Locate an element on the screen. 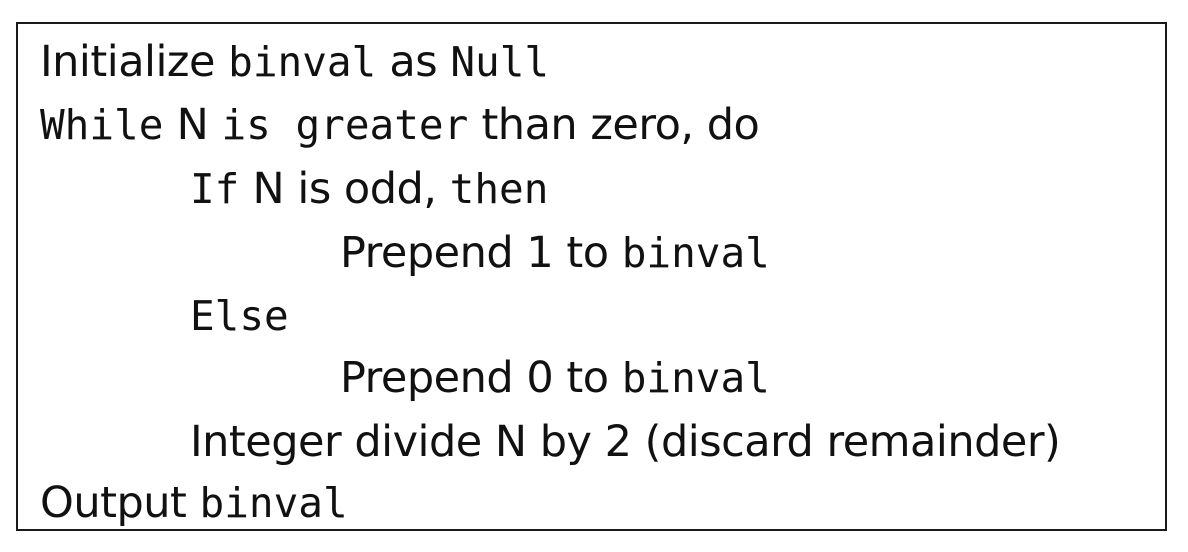 This screenshot has height=552, width=1188. line-prepend-0: Prepend 0 to binval is located at coordinates (555, 378).